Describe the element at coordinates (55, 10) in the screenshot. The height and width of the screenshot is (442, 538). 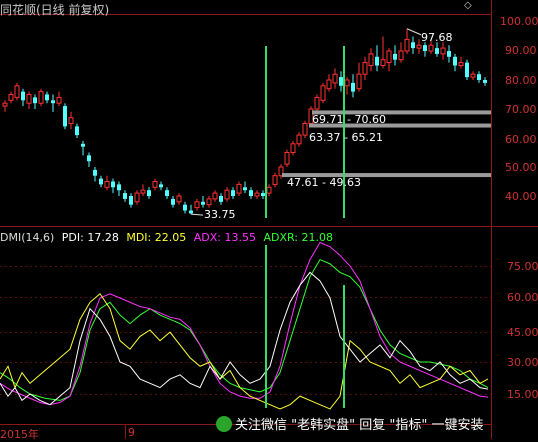
I see `chart-title: 同花顺(日线 前复权)` at that location.